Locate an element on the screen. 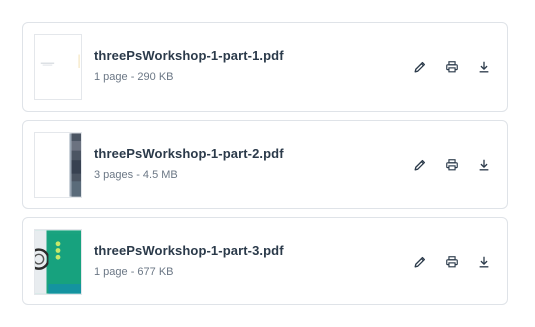 The height and width of the screenshot is (327, 535). file-meta: 1 page - 290 KB is located at coordinates (134, 77).